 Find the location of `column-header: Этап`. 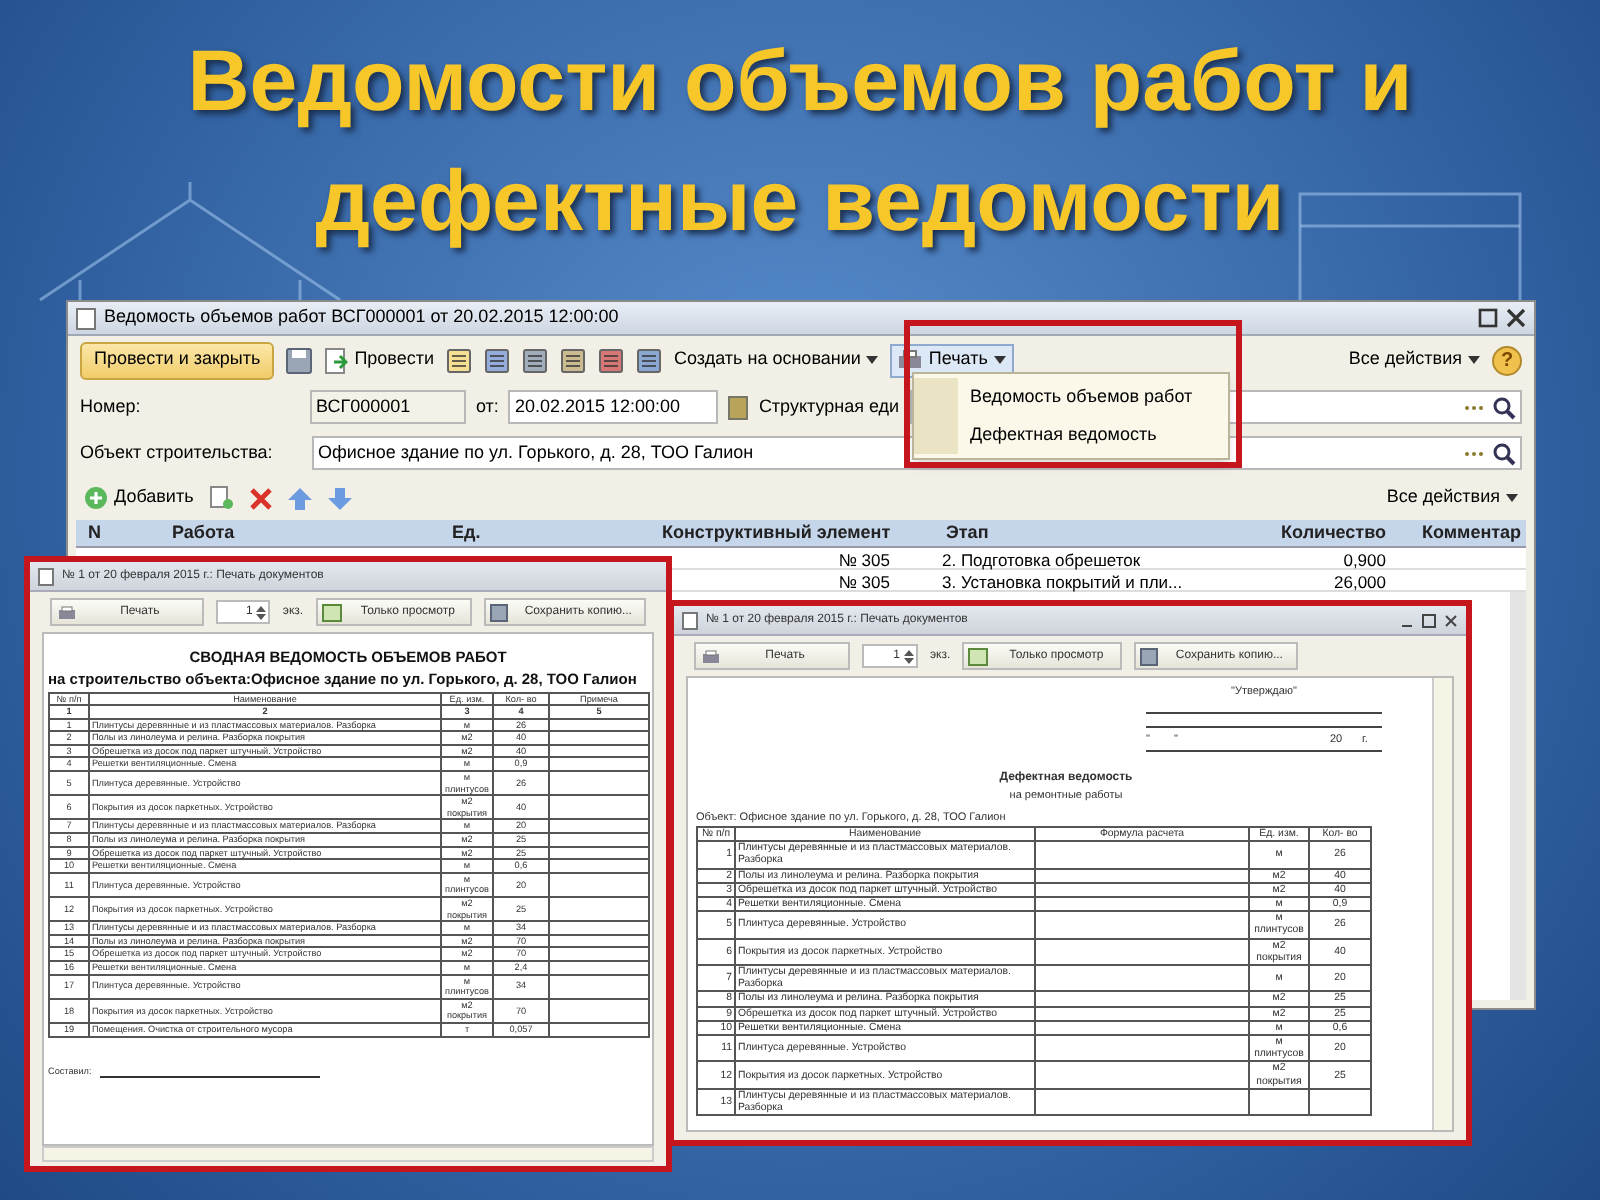

column-header: Этап is located at coordinates (967, 533).